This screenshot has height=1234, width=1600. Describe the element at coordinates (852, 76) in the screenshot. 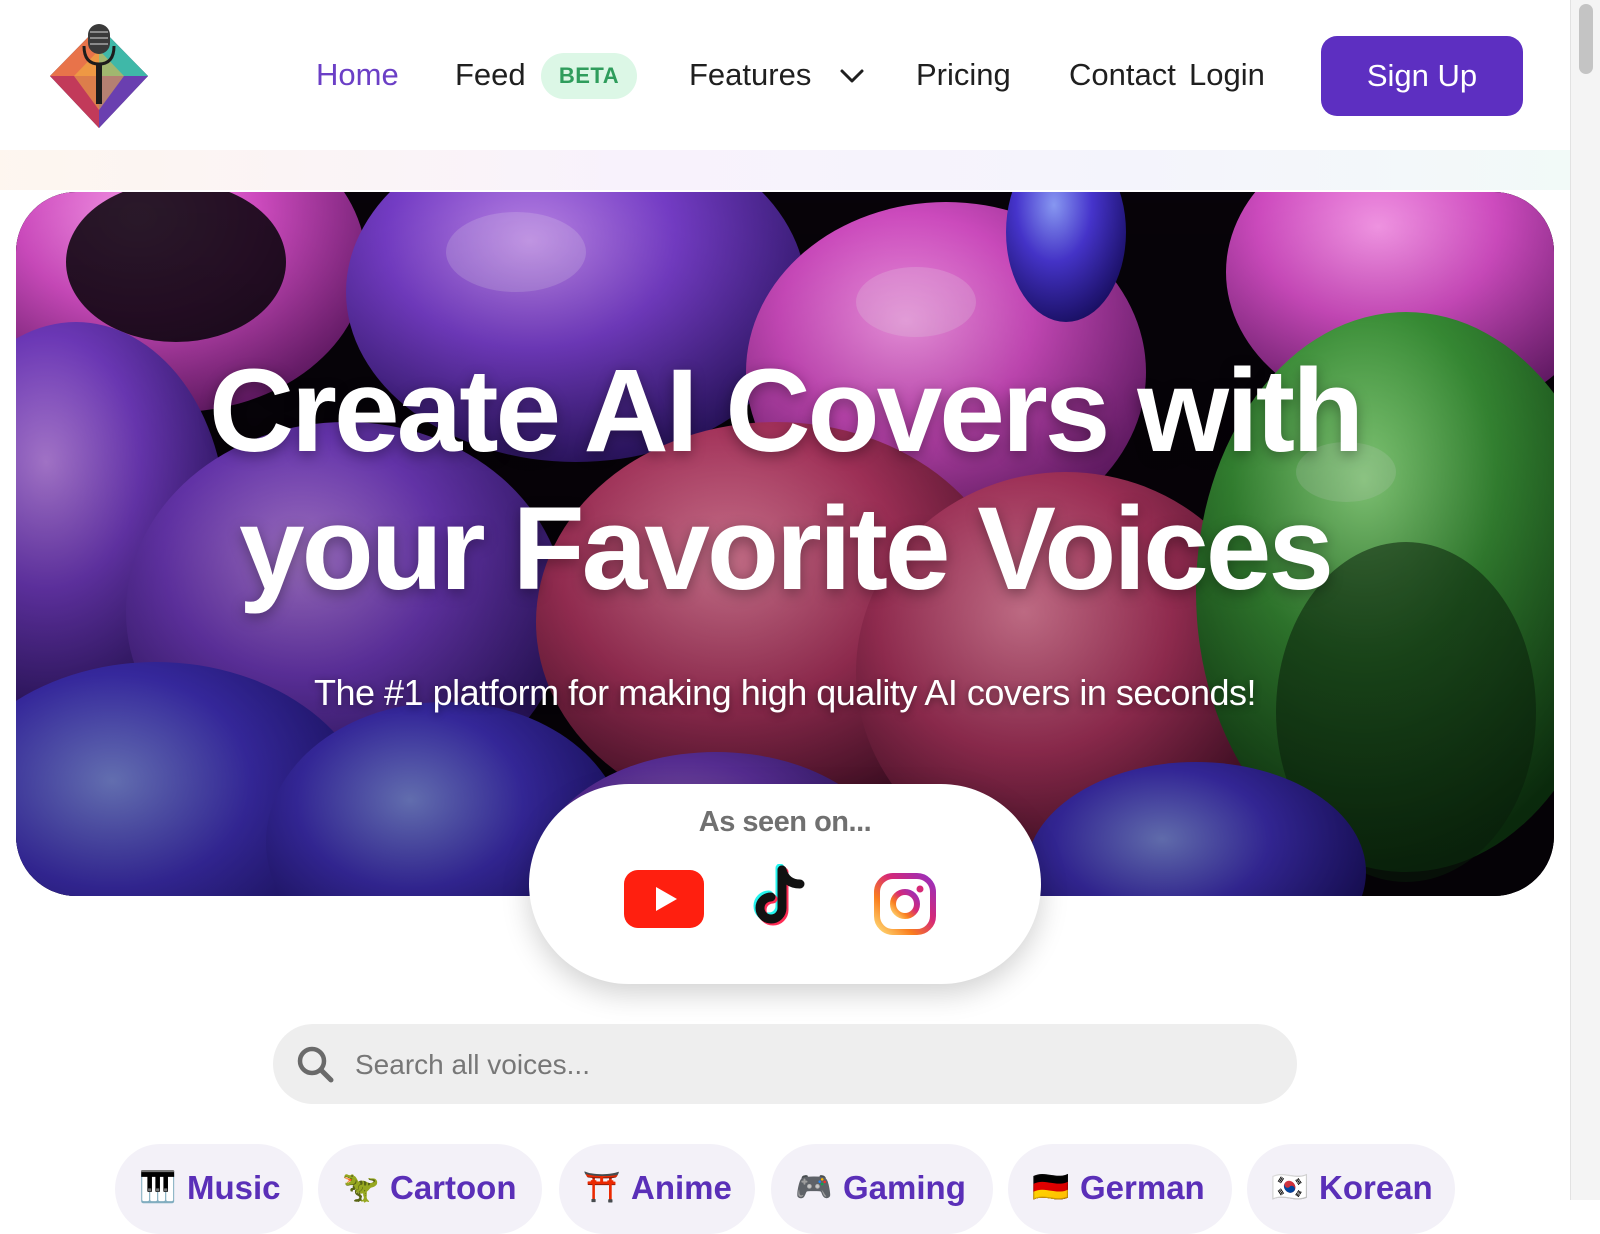

I see `chevron-down-icon` at that location.